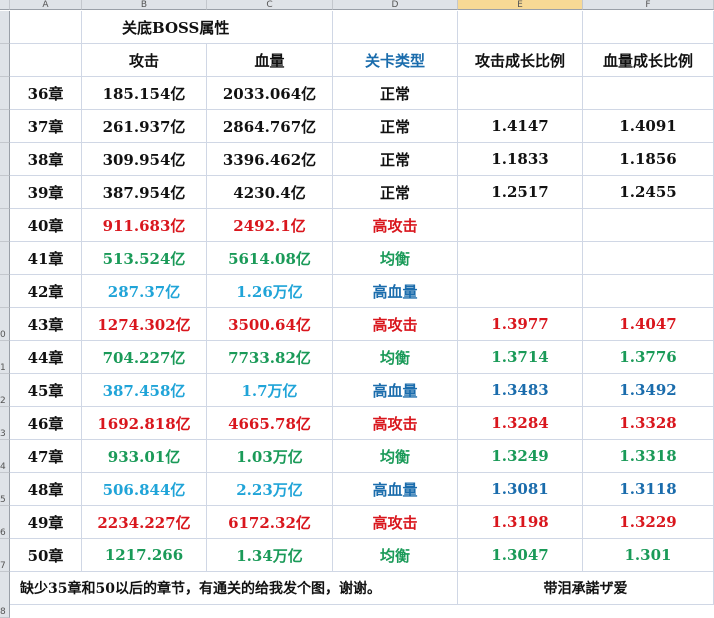 This screenshot has height=618, width=714. What do you see at coordinates (144, 93) in the screenshot?
I see `cell-attack: 185.154亿` at bounding box center [144, 93].